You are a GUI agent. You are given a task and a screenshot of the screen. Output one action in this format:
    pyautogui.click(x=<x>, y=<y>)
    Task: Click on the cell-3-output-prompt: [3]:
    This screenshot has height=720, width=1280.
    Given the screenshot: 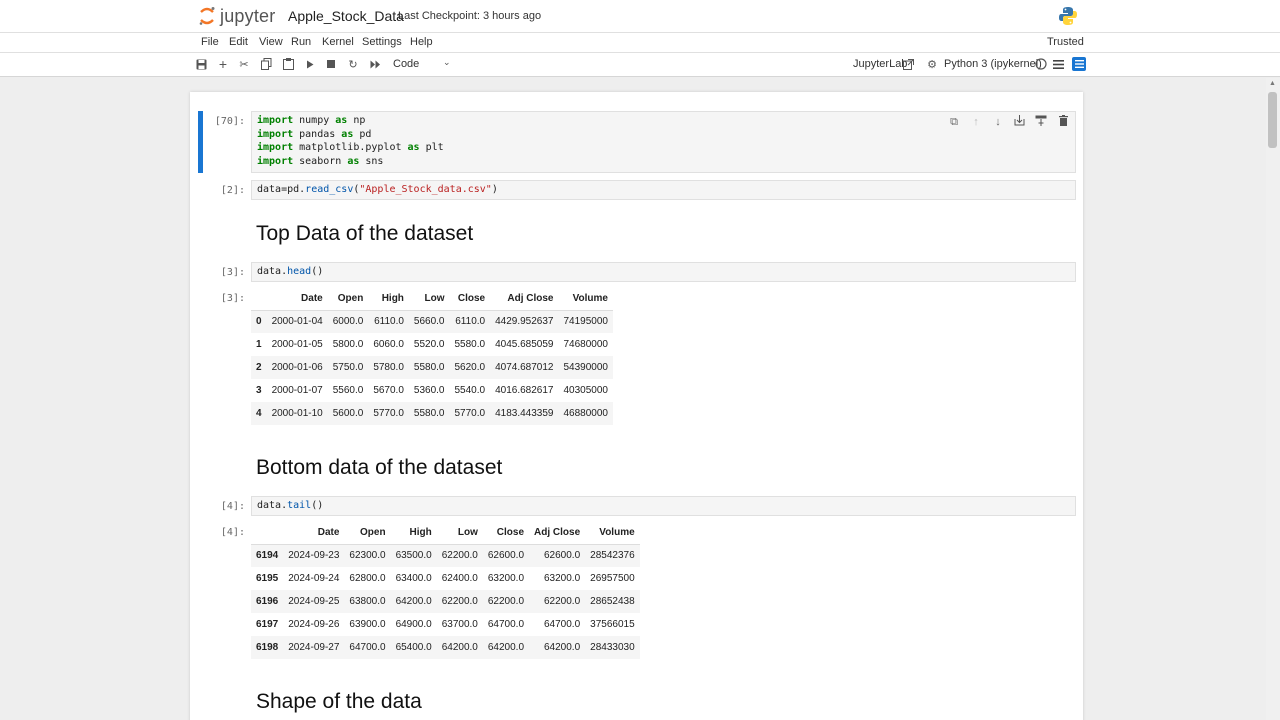 What is the action you would take?
    pyautogui.click(x=232, y=298)
    